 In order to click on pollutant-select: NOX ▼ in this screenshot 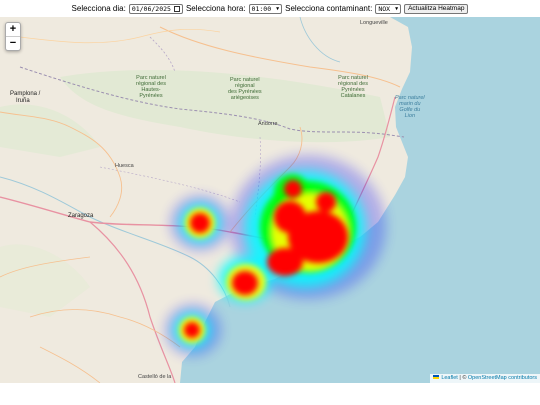, I will do `click(388, 8)`.